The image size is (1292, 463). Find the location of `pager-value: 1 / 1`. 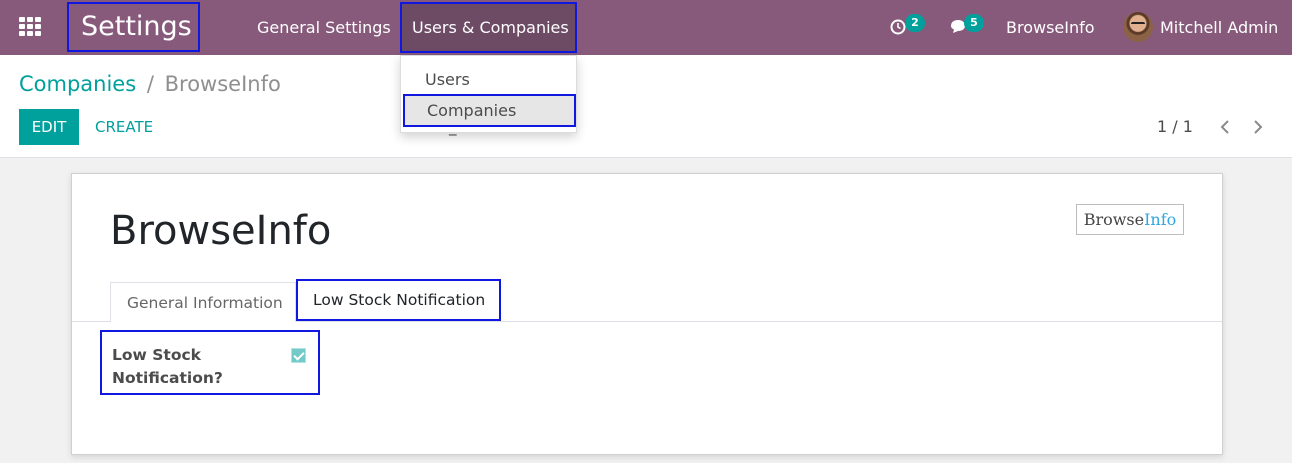

pager-value: 1 / 1 is located at coordinates (1175, 126).